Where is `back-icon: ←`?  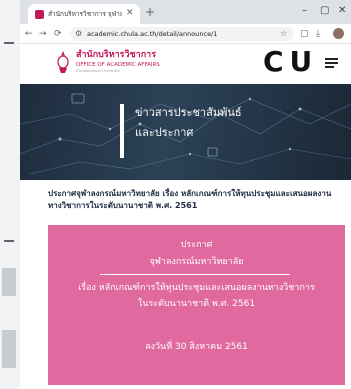
back-icon: ← is located at coordinates (29, 34).